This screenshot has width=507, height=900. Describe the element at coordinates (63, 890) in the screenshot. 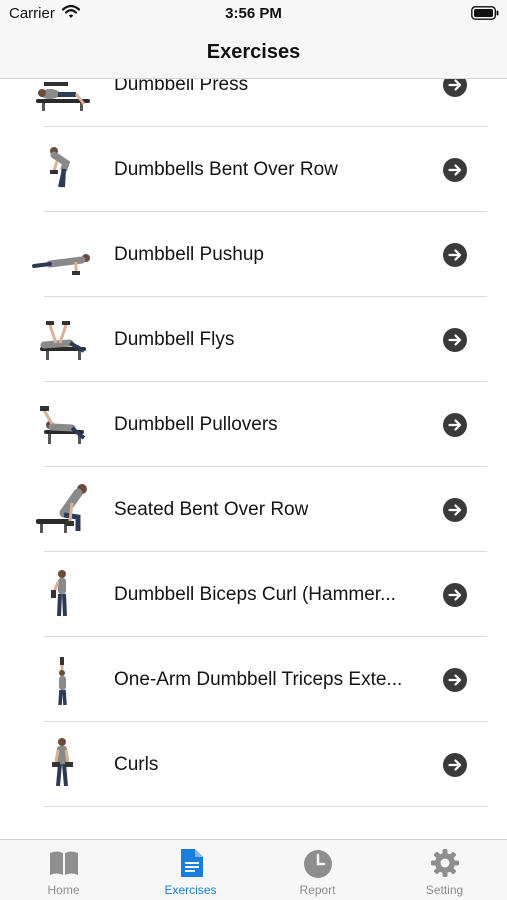

I see `tab-label: Home` at that location.